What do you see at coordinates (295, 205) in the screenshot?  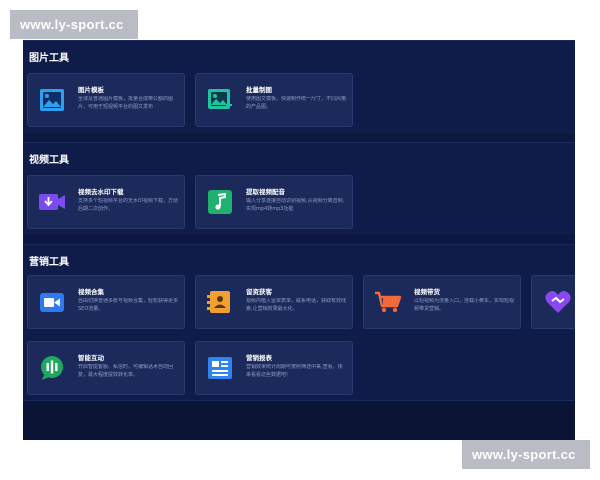 I see `card-description: 输入分享连接自动识别视频,从视频分离音频,实现mp4转mp3功能` at bounding box center [295, 205].